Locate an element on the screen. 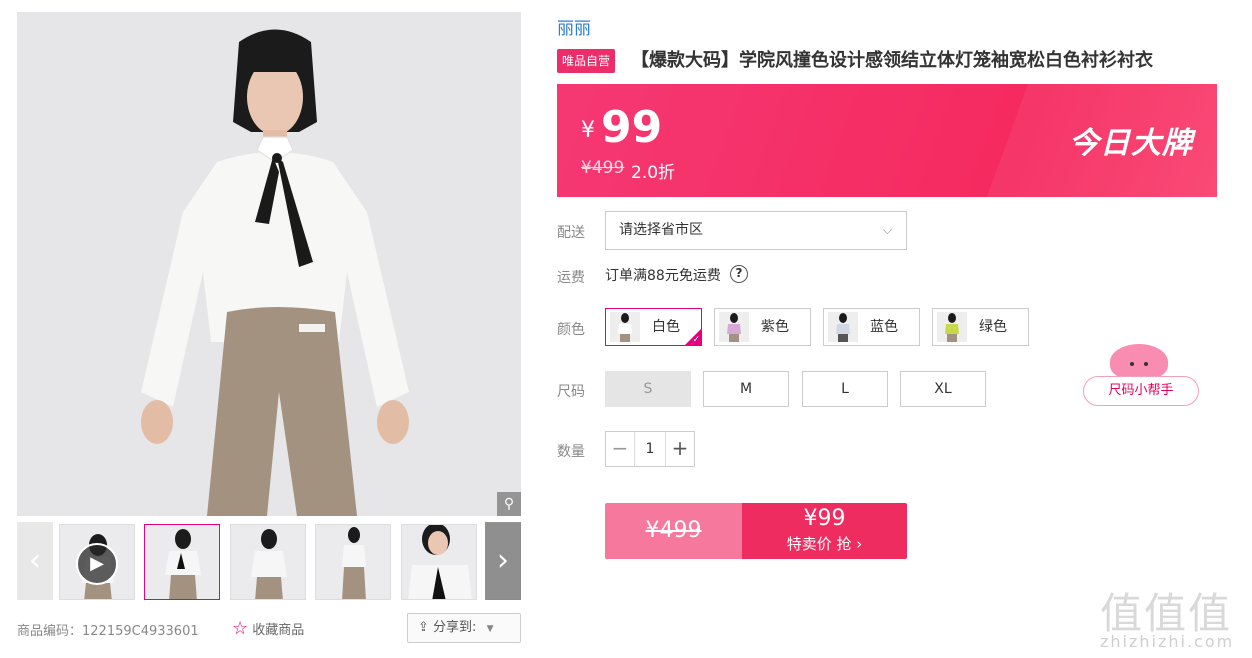  quantity-stepper: − 1 + is located at coordinates (650, 449).